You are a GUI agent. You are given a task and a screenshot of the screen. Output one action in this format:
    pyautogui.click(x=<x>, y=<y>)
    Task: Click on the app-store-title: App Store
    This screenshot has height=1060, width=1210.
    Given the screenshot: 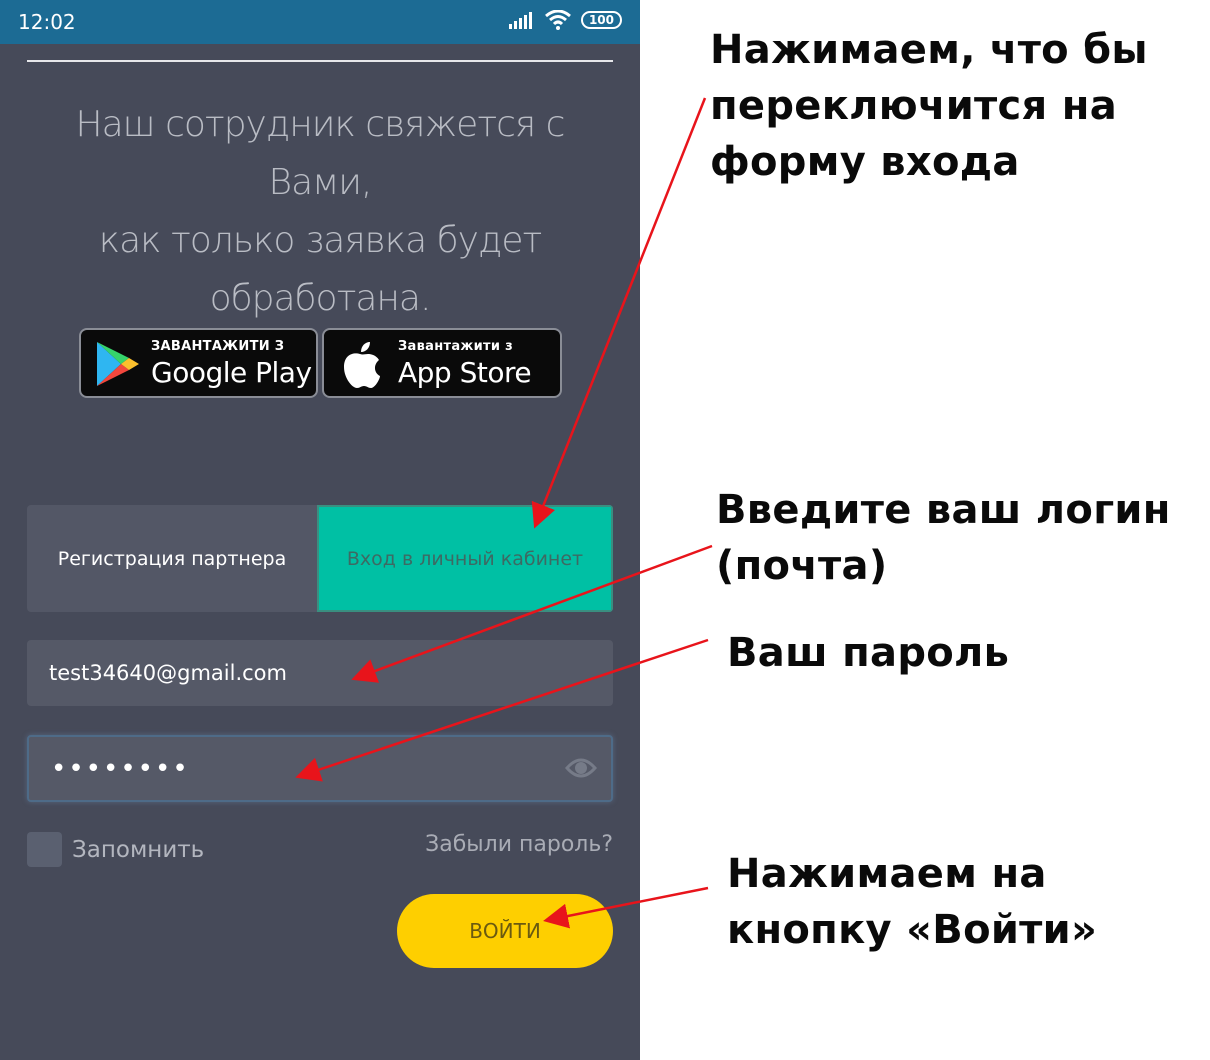 What is the action you would take?
    pyautogui.click(x=465, y=372)
    